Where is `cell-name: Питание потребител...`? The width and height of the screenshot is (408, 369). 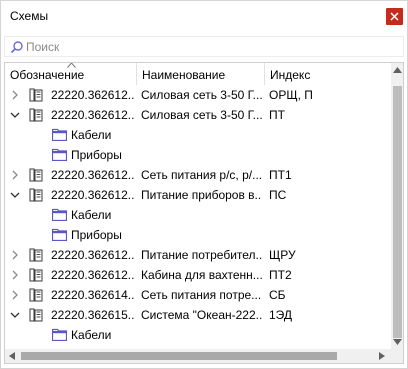 cell-name: Питание потребител... is located at coordinates (201, 255).